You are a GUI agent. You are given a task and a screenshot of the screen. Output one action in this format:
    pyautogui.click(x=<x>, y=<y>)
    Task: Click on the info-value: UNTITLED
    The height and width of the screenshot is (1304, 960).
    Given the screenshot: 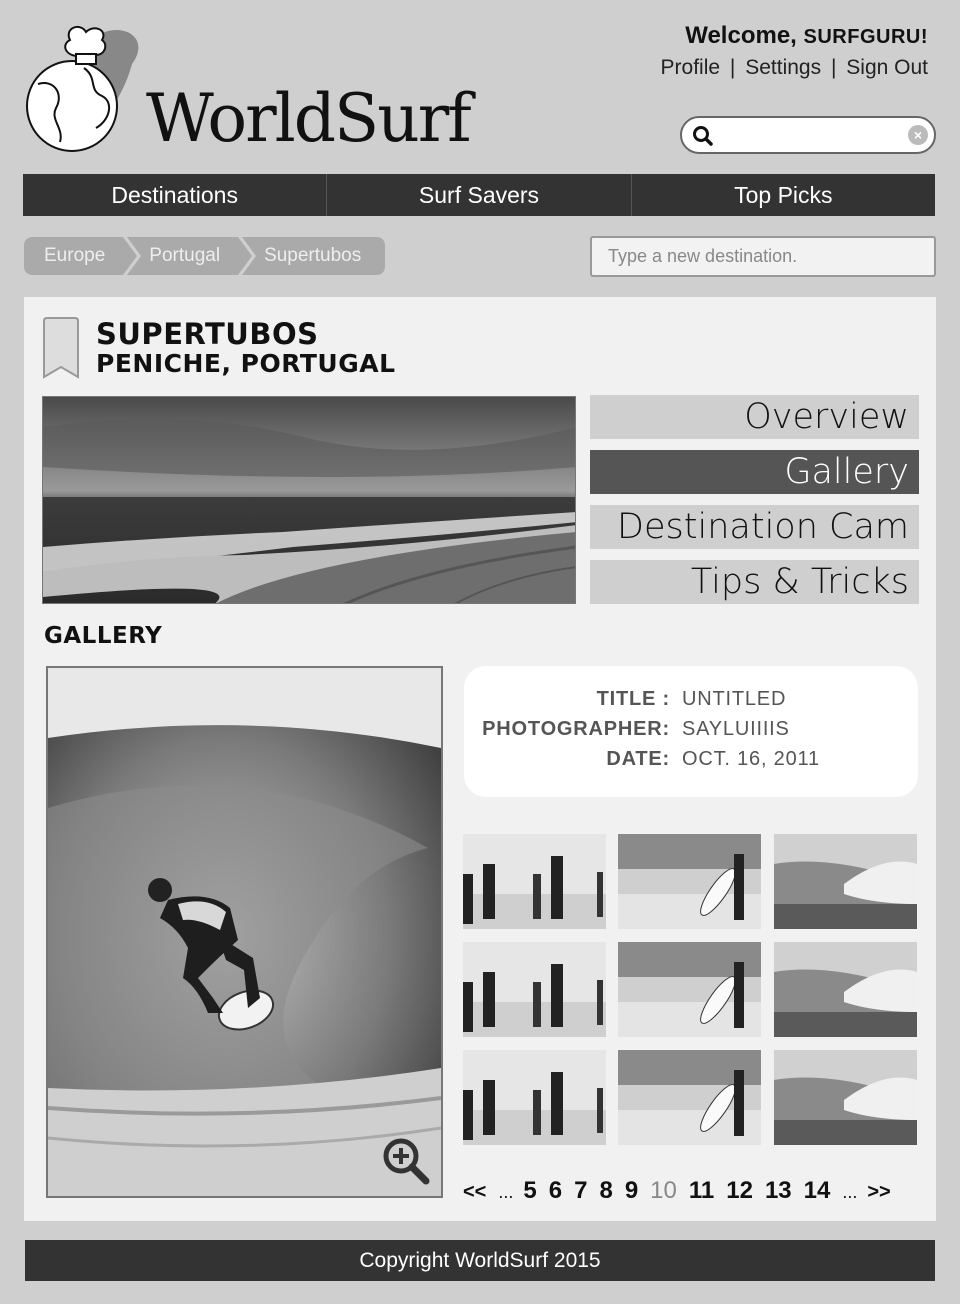 What is the action you would take?
    pyautogui.click(x=734, y=699)
    